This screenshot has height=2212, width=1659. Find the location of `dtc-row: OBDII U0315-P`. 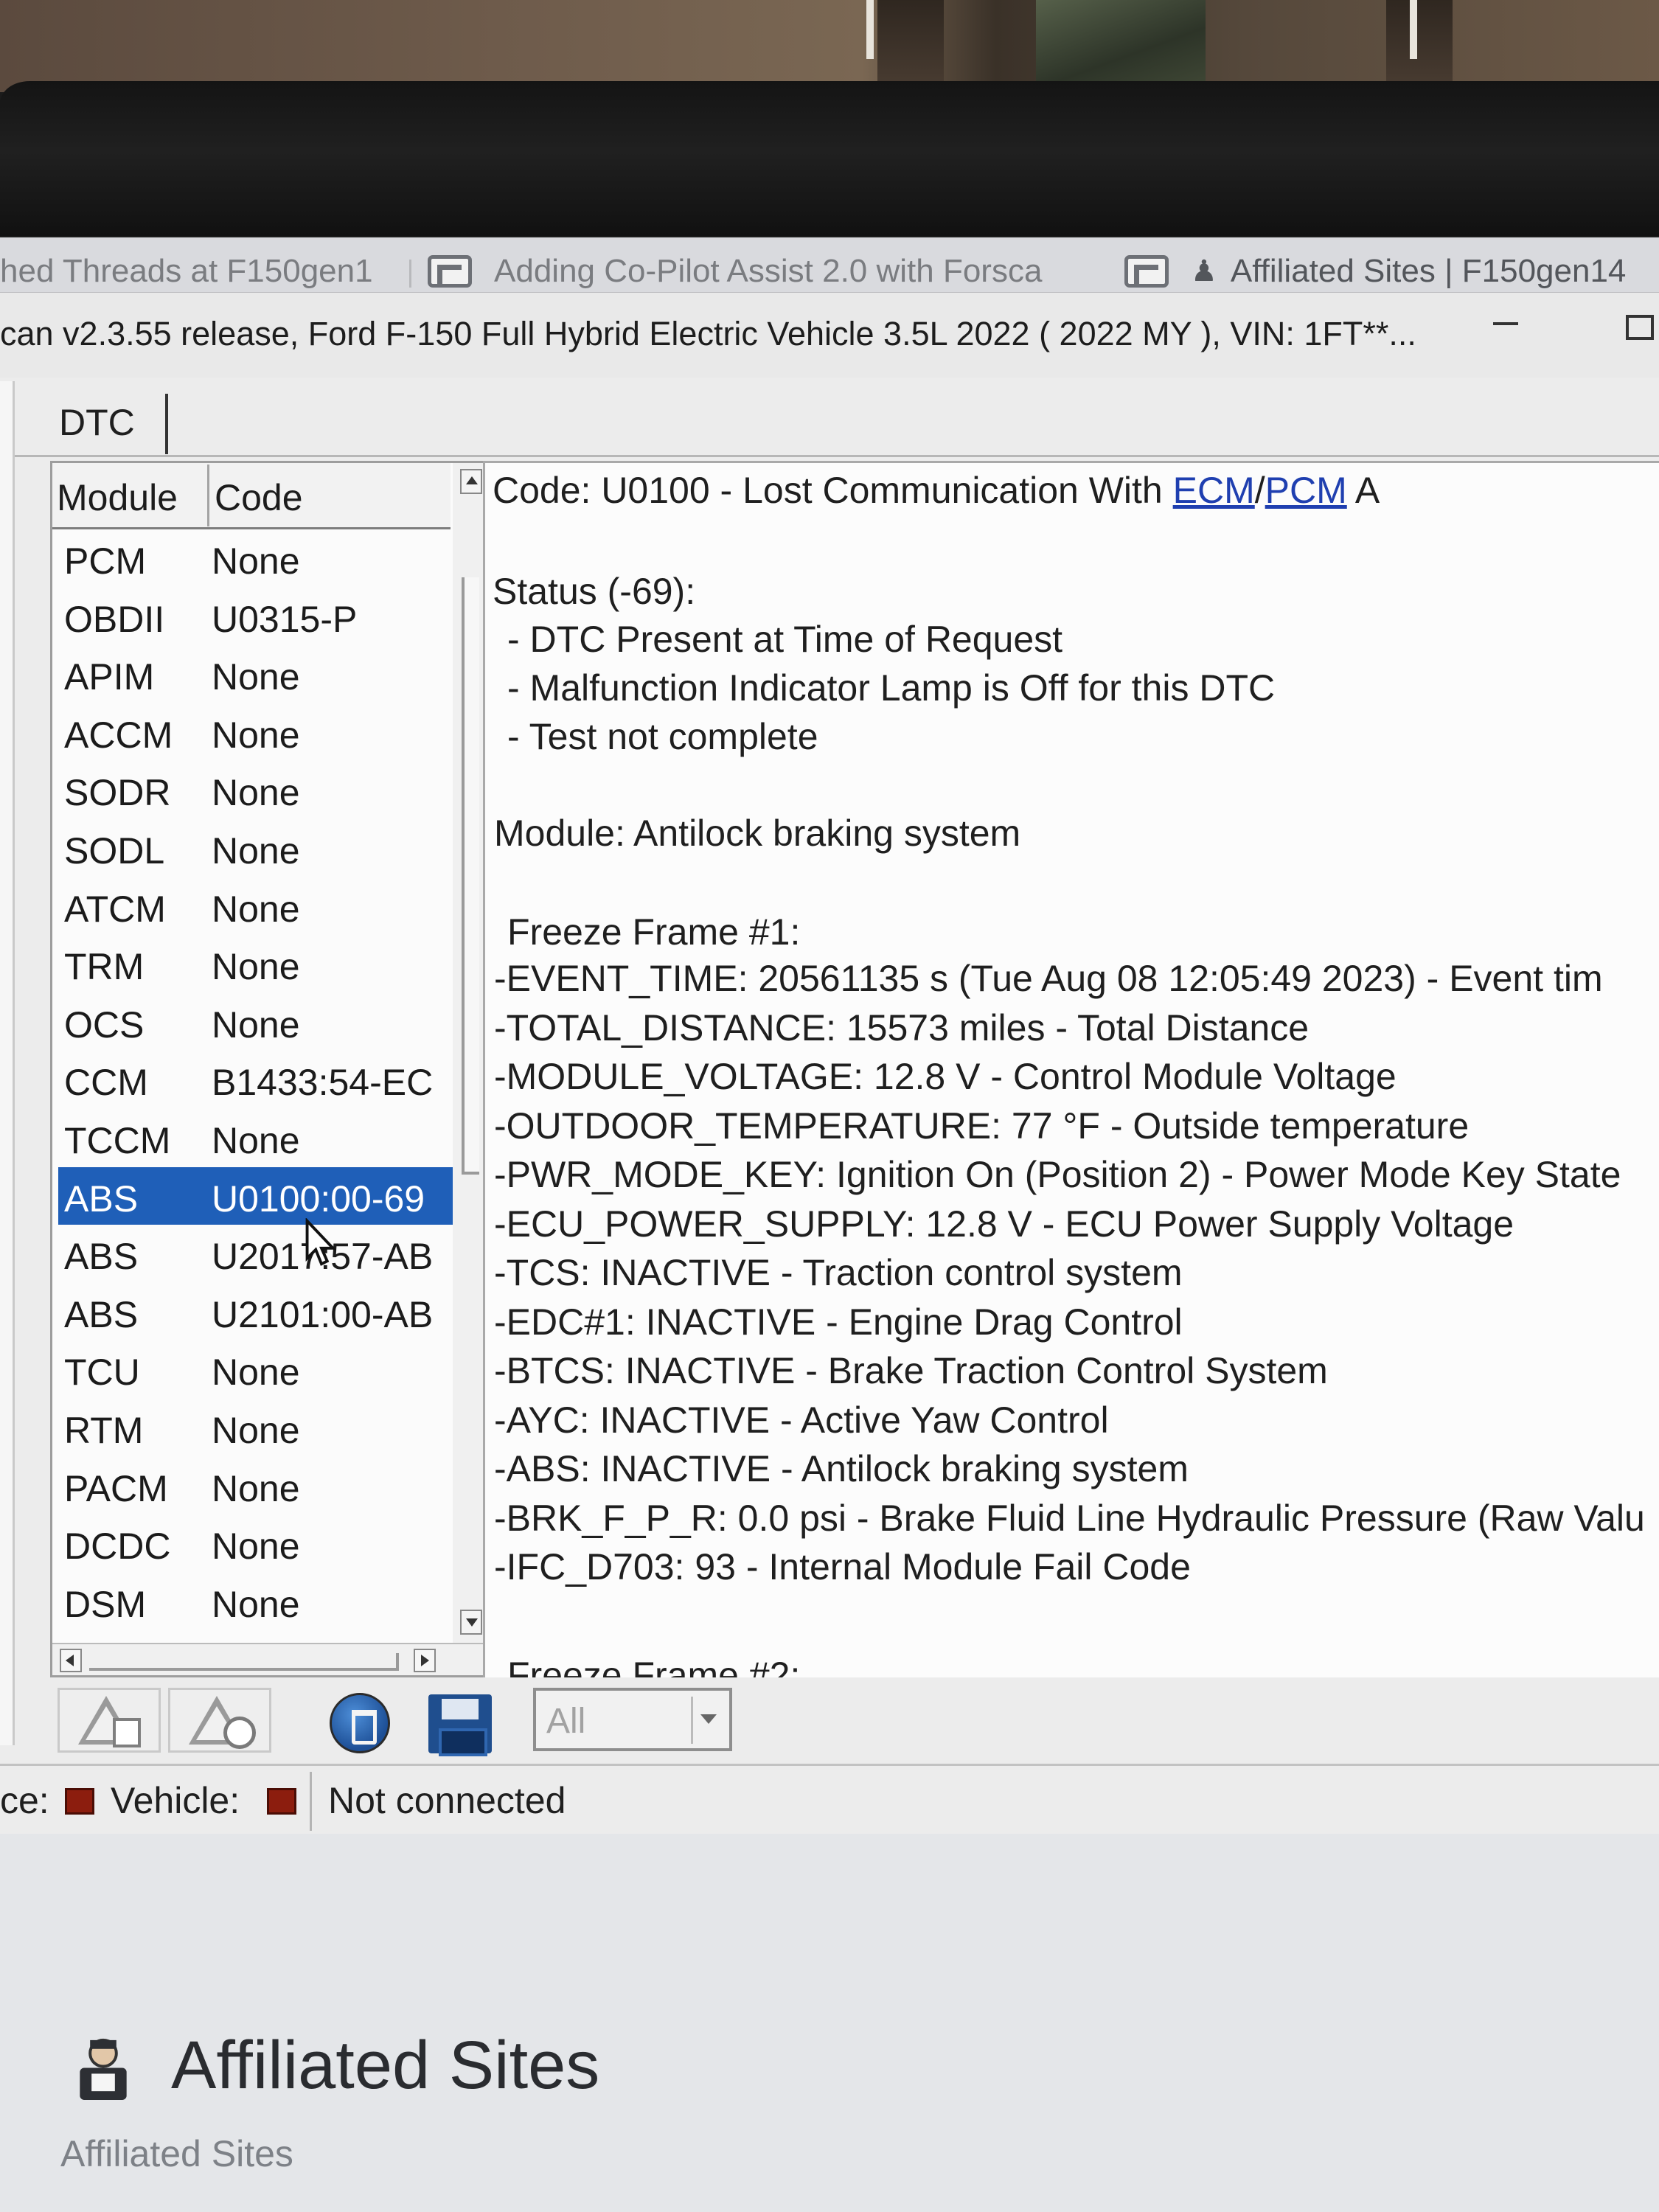

dtc-row: OBDII U0315-P is located at coordinates (251, 617).